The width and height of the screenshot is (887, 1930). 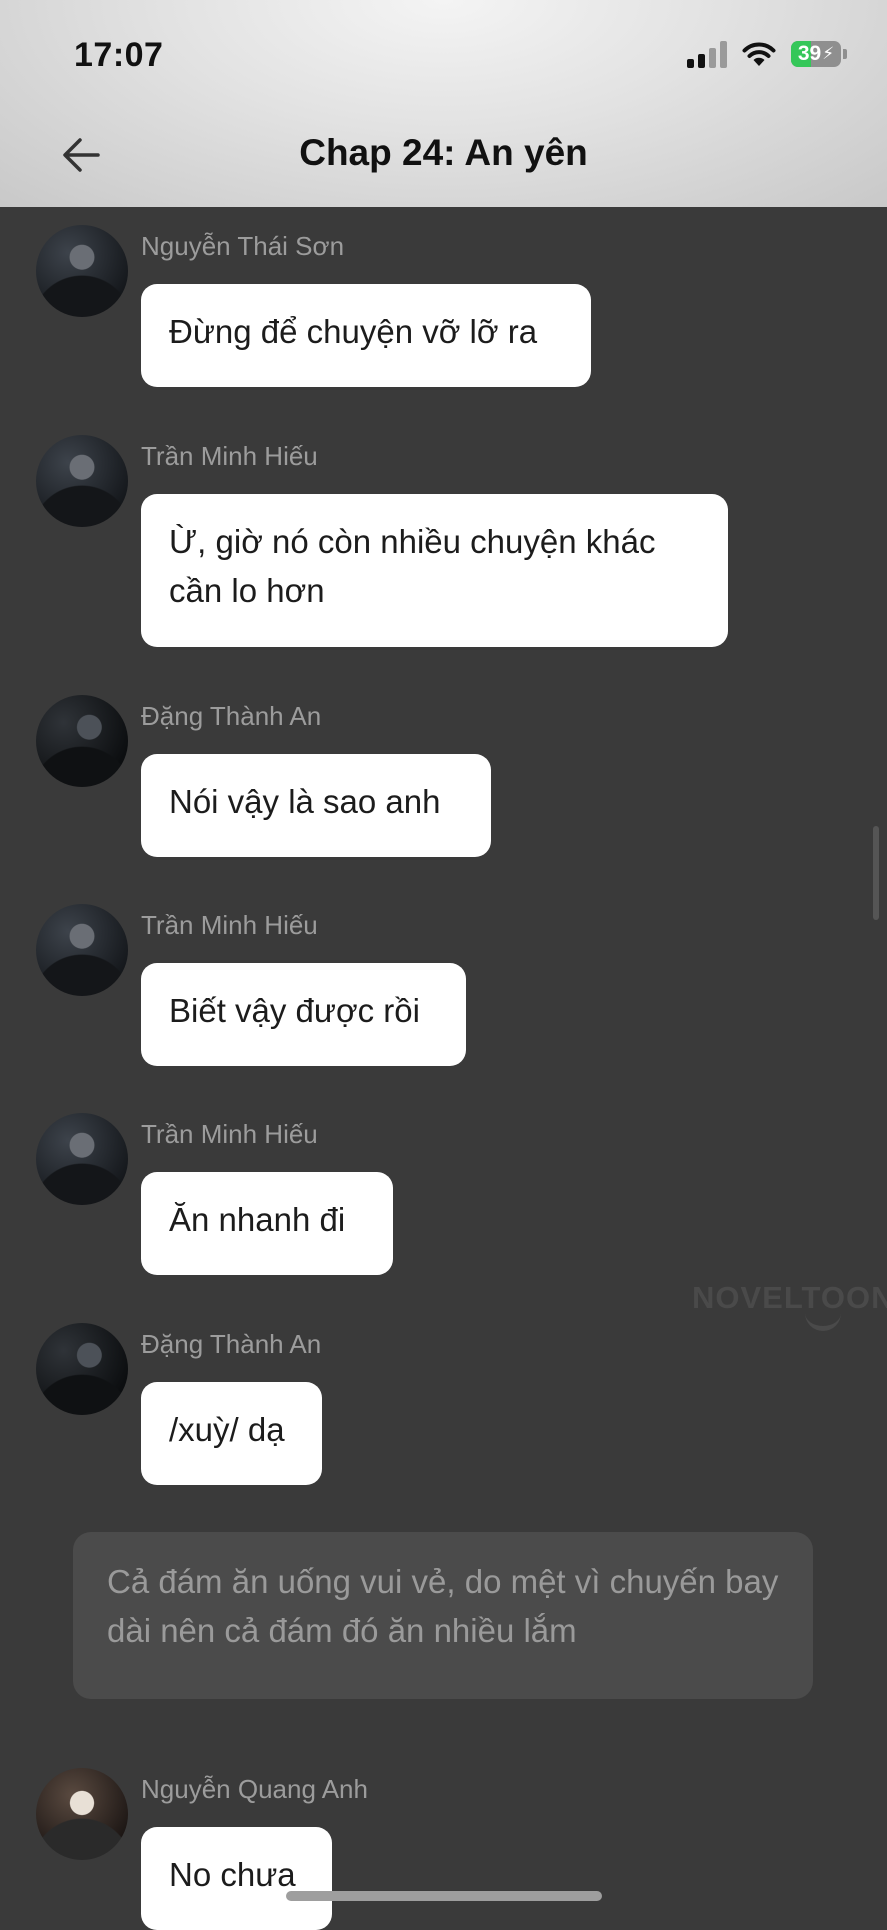 I want to click on battery-icon: 39 ⚡, so click(x=816, y=54).